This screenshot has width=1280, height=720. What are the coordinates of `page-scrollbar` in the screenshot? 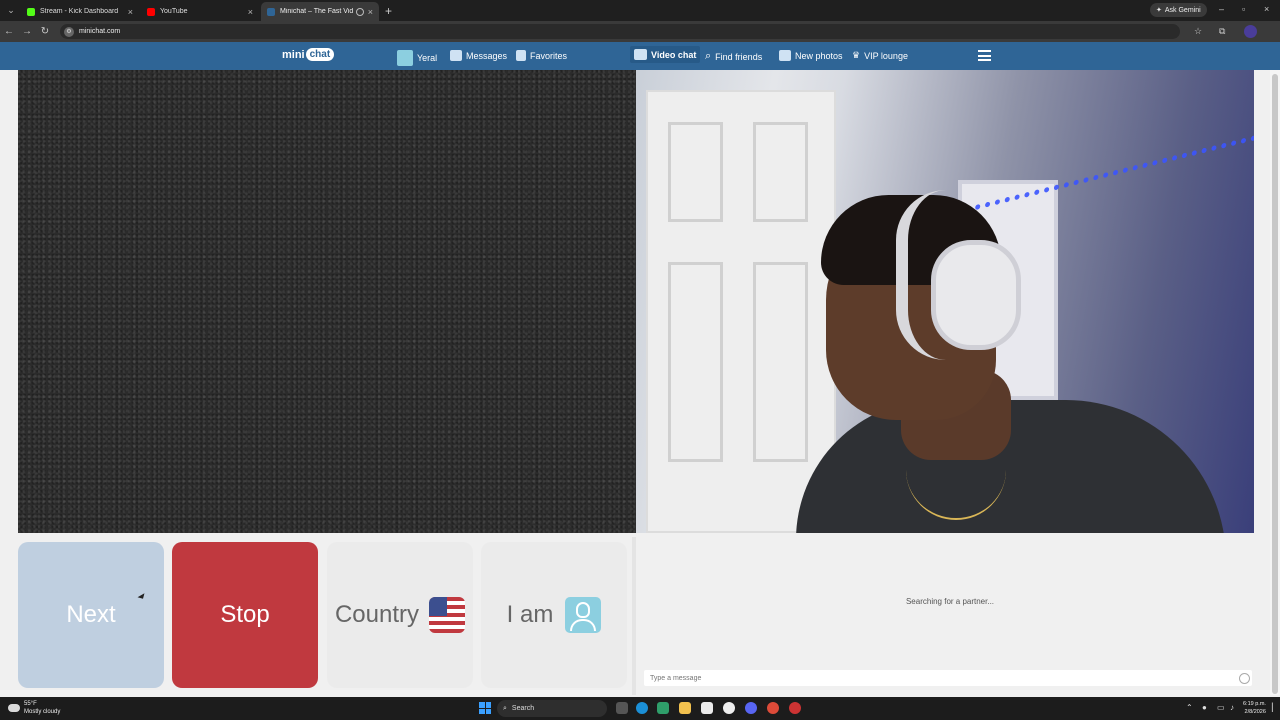 It's located at (1275, 382).